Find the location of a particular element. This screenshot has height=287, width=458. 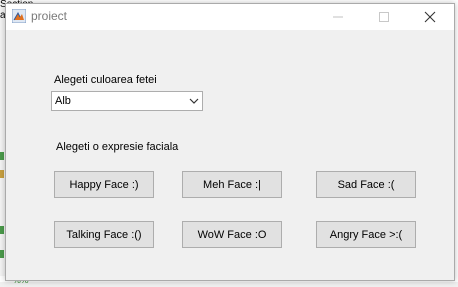

close-icon is located at coordinates (430, 17).